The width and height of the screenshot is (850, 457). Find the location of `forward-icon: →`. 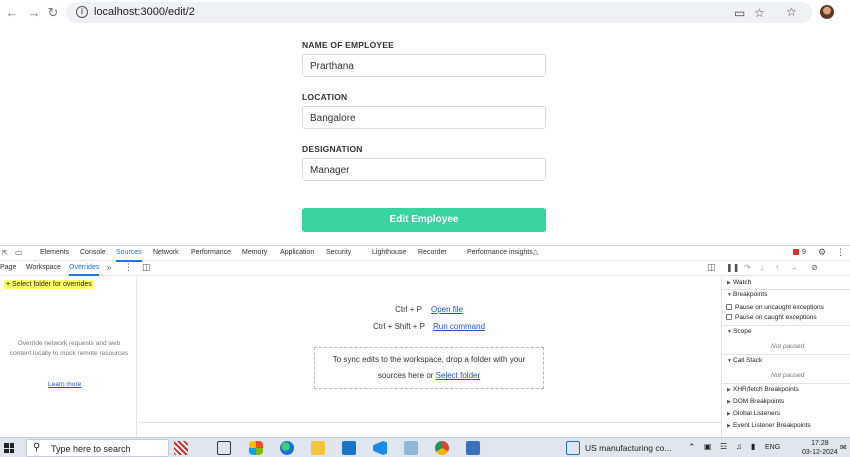

forward-icon: → is located at coordinates (34, 13).